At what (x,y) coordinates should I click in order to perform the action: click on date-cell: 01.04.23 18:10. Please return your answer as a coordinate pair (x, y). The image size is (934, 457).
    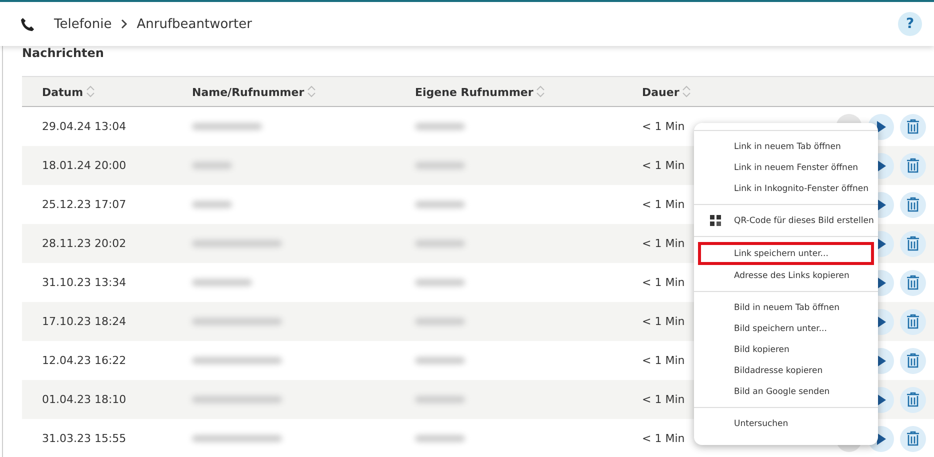
    Looking at the image, I should click on (84, 399).